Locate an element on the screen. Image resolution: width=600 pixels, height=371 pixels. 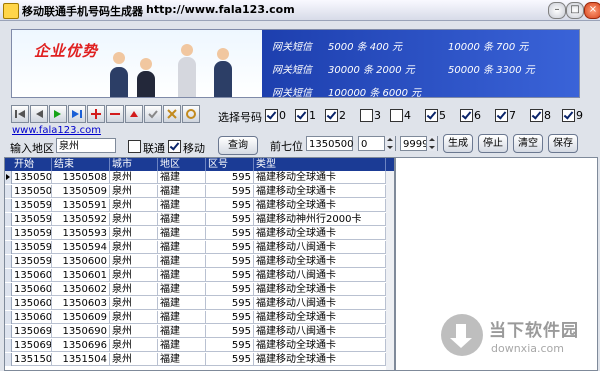
table-cell: 1350594 is located at coordinates (81, 247).